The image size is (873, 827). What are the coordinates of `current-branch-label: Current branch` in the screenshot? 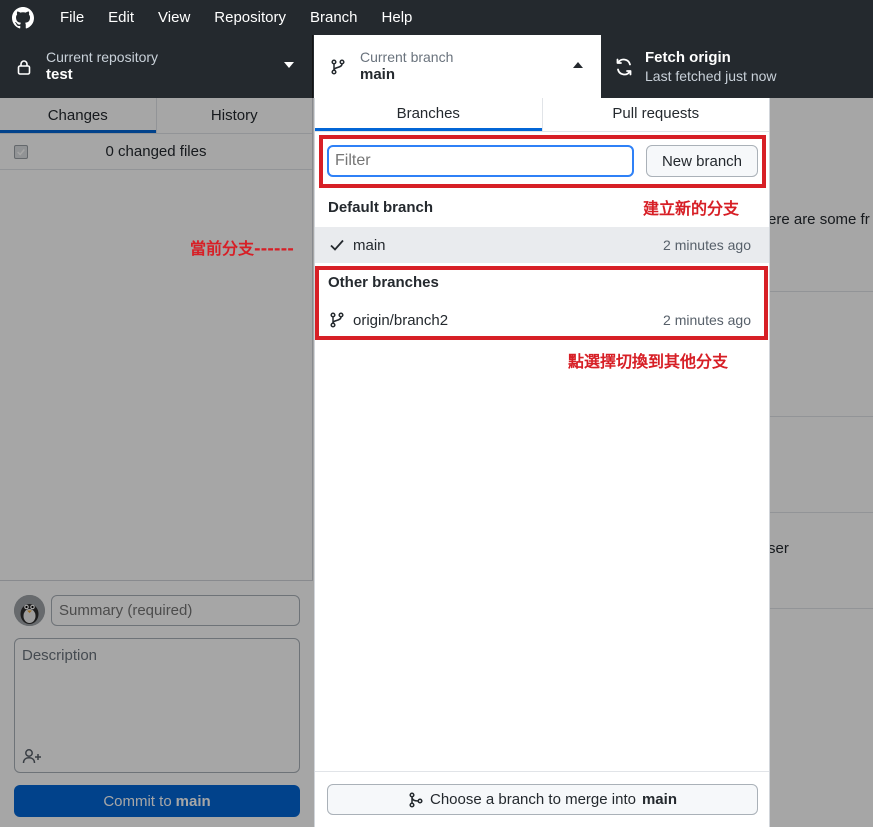 It's located at (407, 57).